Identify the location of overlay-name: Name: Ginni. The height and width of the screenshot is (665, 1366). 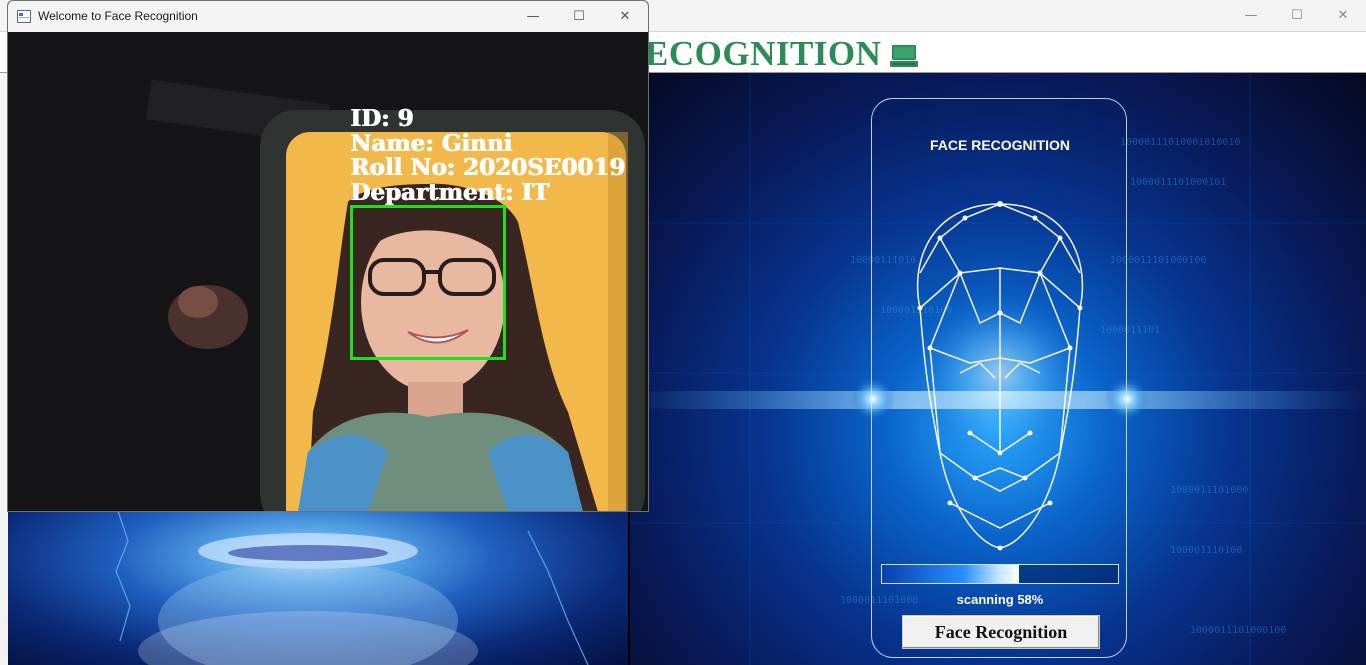
(431, 143).